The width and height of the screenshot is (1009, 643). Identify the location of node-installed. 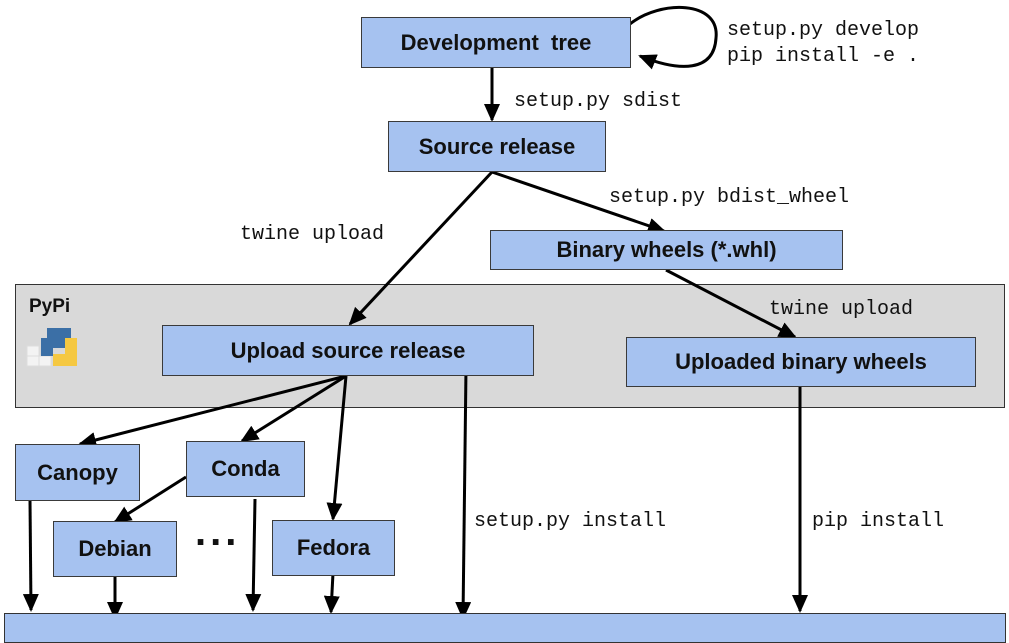
(505, 628).